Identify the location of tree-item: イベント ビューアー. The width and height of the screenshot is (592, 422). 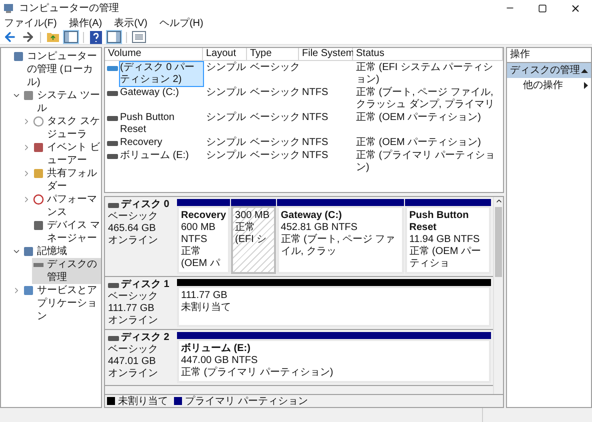
(66, 154).